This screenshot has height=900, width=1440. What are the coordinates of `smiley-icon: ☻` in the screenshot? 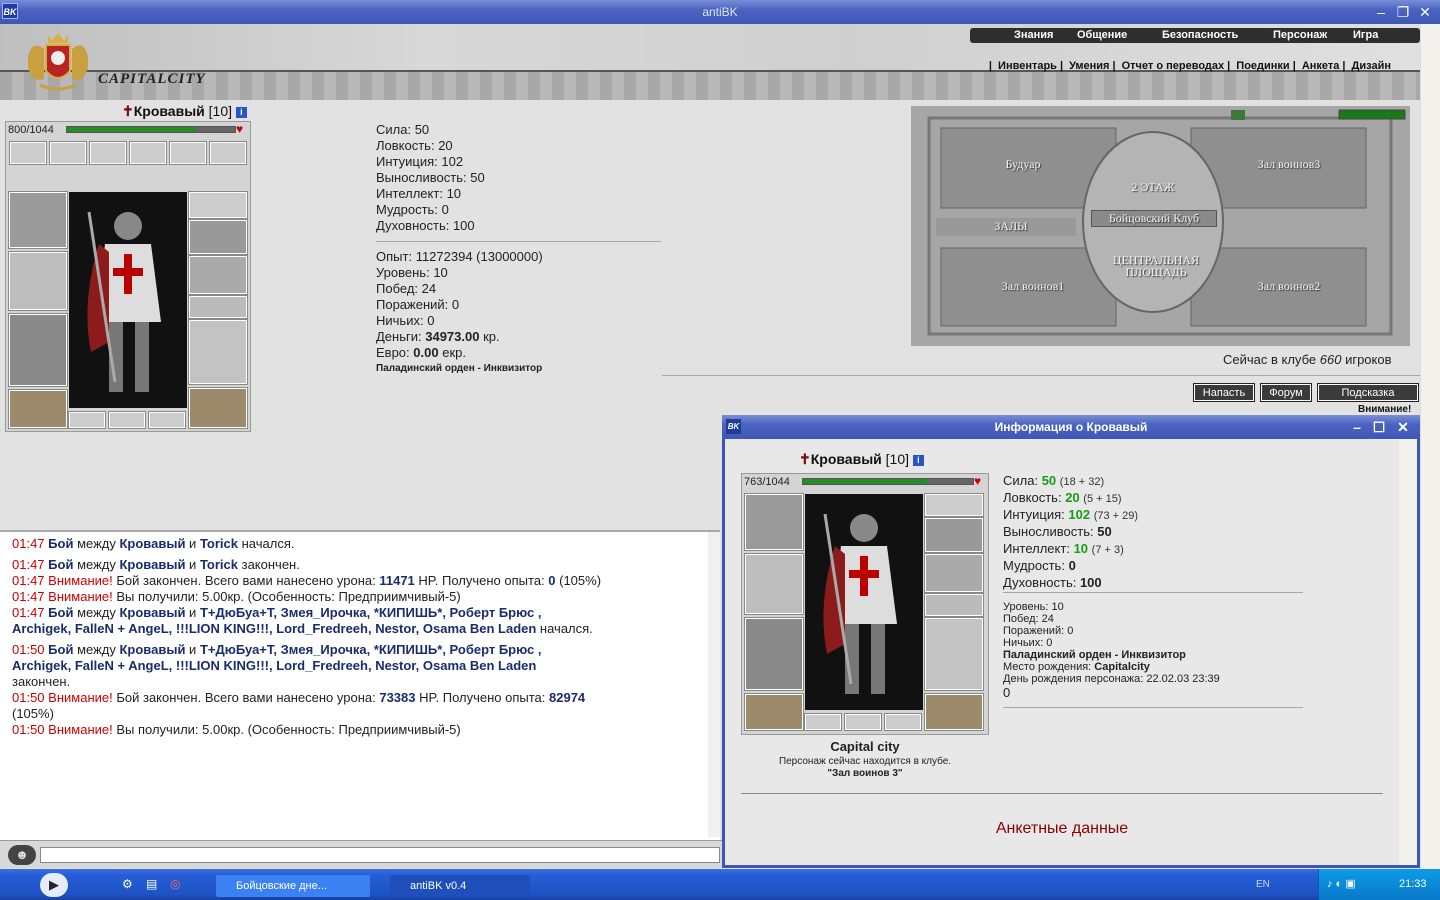 It's located at (22, 855).